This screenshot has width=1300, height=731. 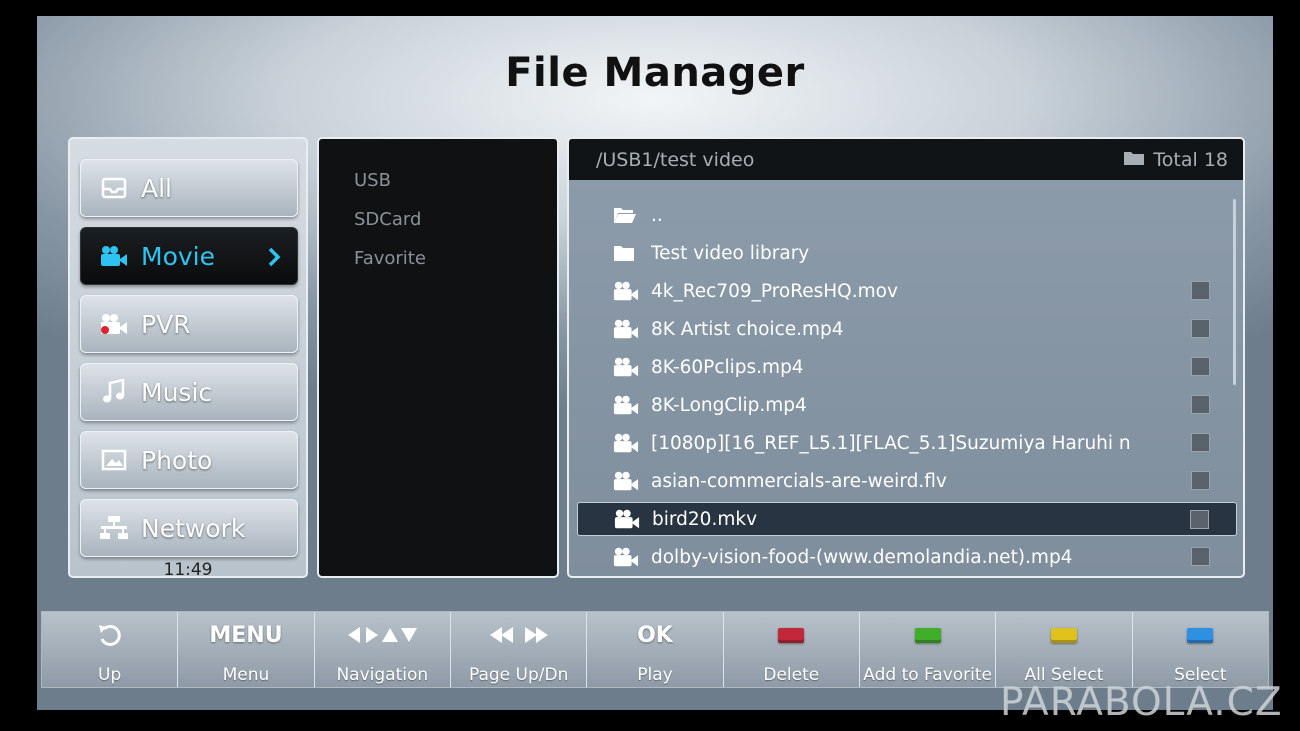 I want to click on file-name: 8K-LongClip.mp4, so click(x=729, y=405).